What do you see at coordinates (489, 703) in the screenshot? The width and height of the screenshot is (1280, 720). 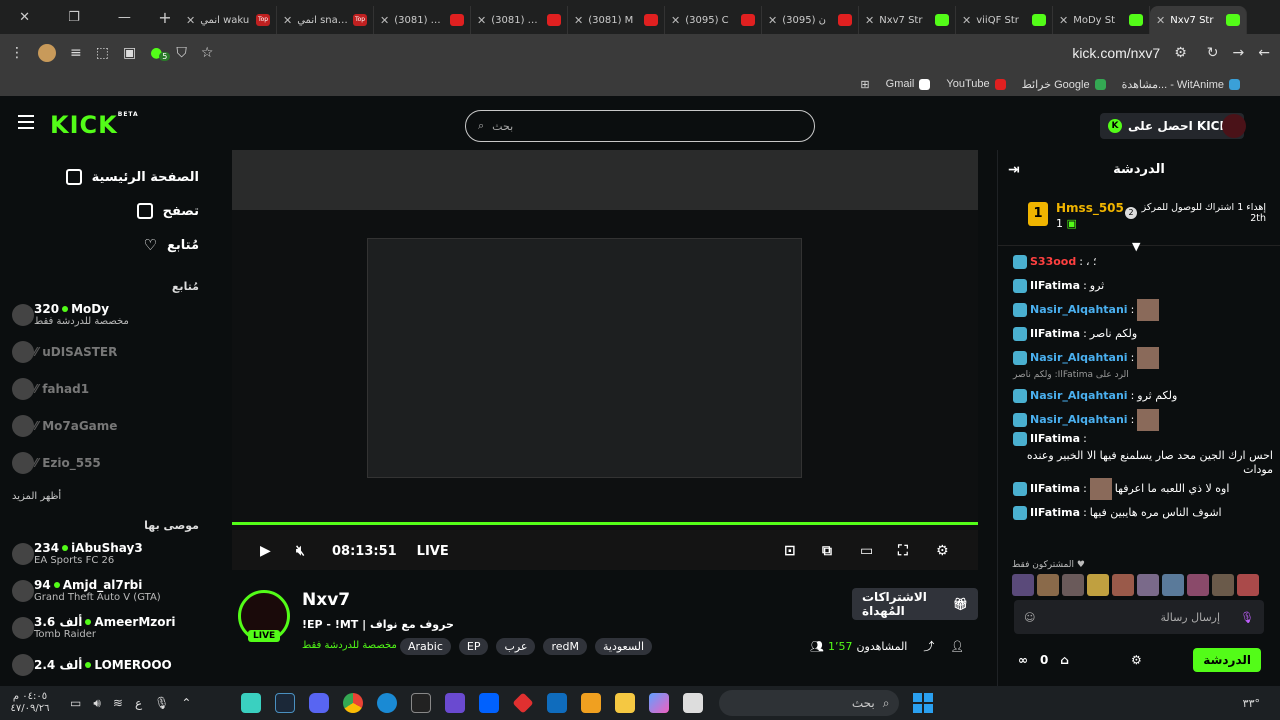 I see `dropbox-icon` at bounding box center [489, 703].